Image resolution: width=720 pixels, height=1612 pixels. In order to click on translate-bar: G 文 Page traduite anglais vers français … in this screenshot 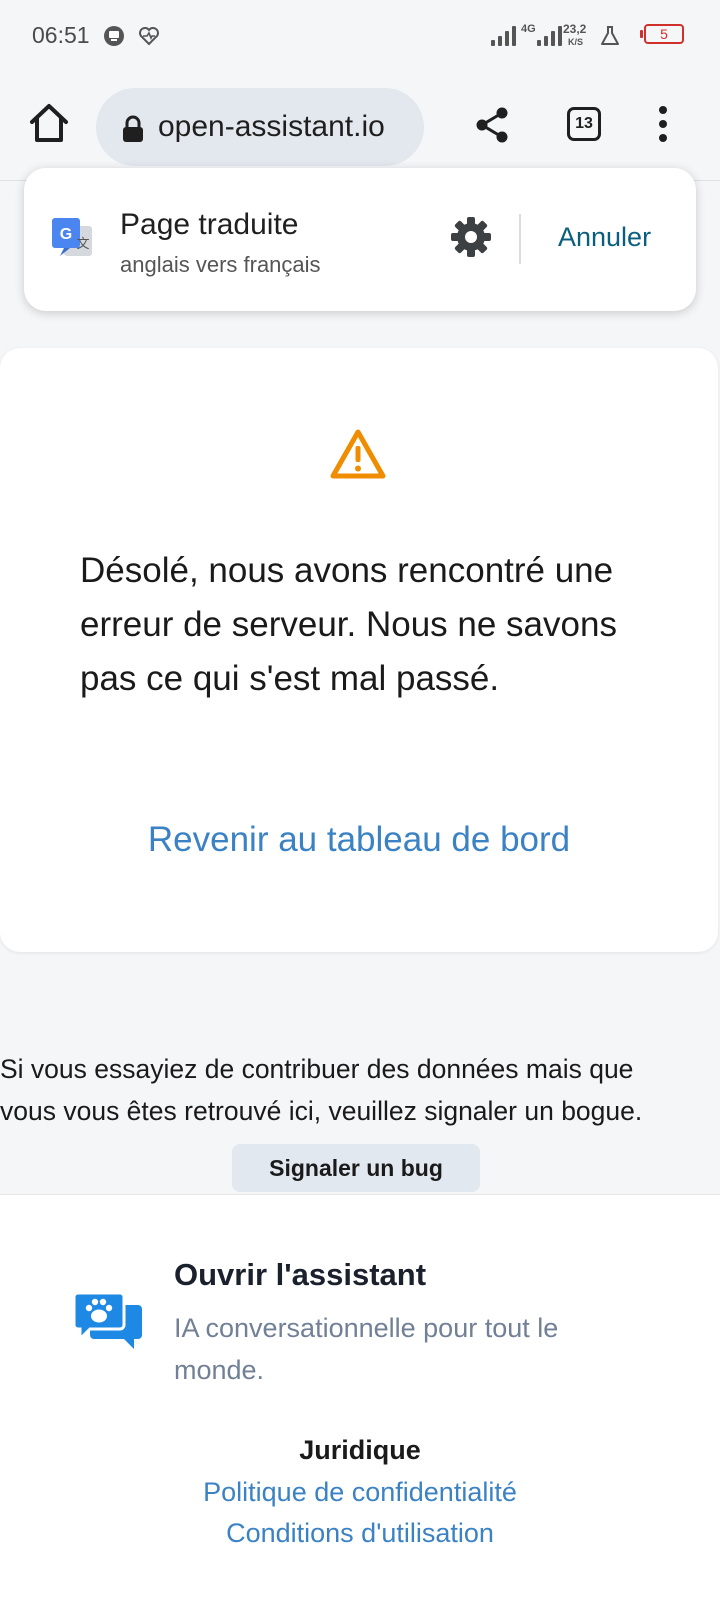, I will do `click(360, 239)`.